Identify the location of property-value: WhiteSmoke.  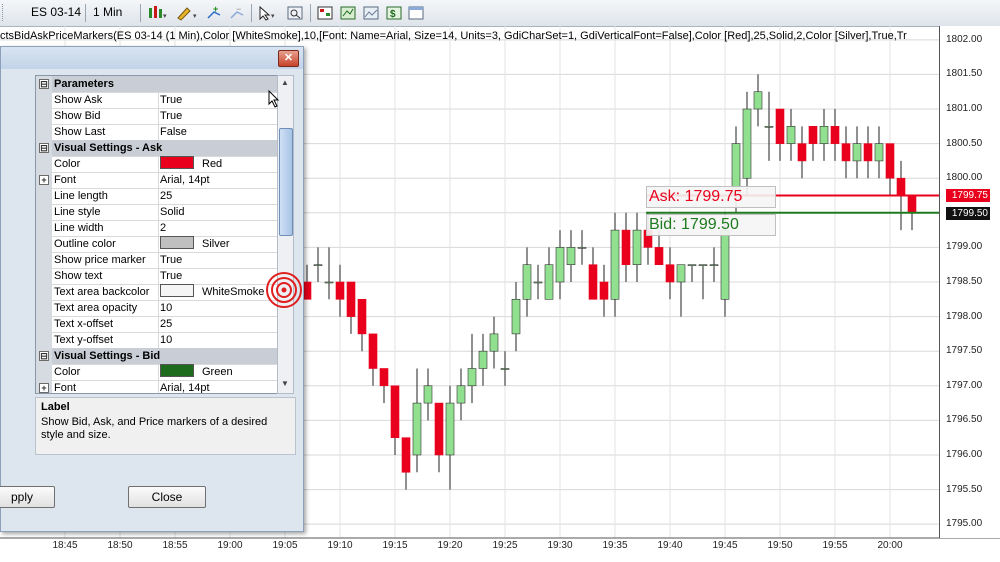
(218, 292).